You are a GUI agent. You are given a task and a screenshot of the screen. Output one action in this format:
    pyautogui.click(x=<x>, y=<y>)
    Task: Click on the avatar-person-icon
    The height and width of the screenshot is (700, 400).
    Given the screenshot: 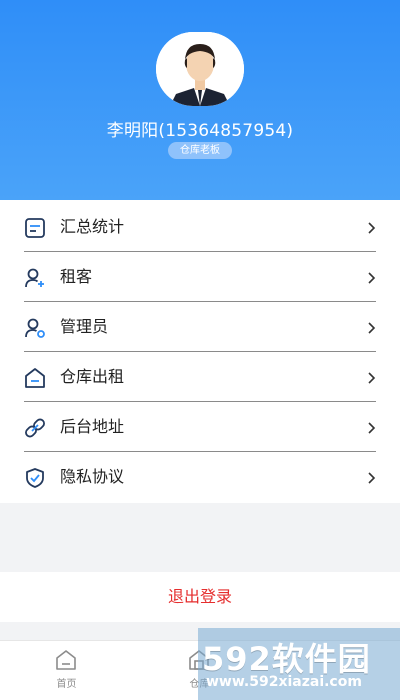 What is the action you would take?
    pyautogui.click(x=200, y=69)
    